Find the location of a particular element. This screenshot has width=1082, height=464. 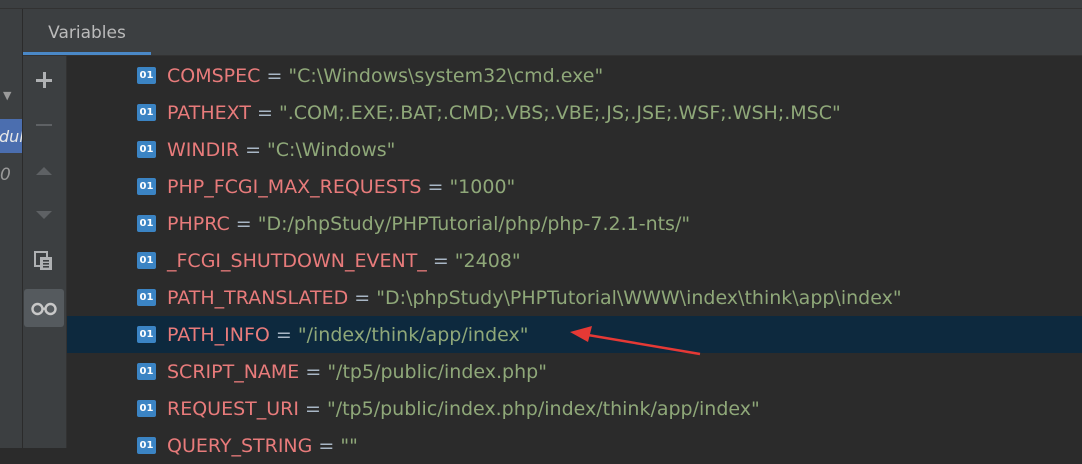

remove-icon is located at coordinates (44, 125).